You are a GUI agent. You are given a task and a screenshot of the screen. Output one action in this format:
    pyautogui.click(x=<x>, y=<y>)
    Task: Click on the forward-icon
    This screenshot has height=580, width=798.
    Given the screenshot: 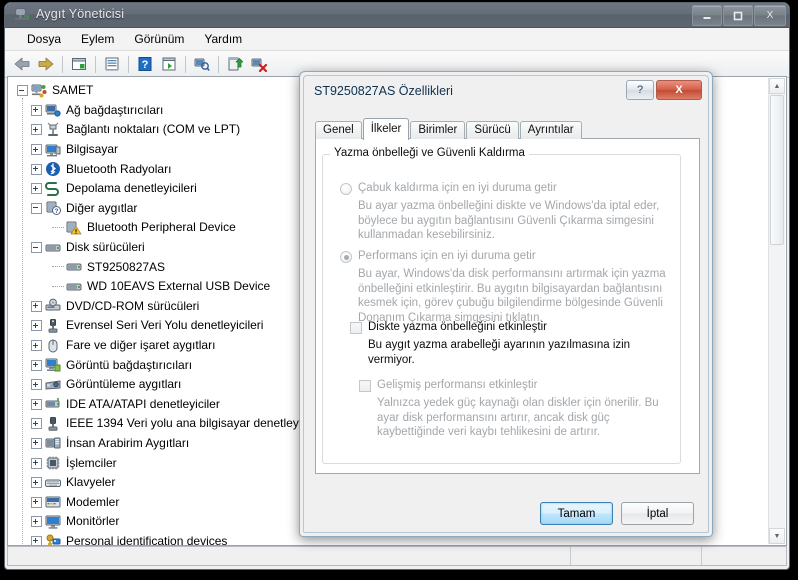 What is the action you would take?
    pyautogui.click(x=46, y=64)
    